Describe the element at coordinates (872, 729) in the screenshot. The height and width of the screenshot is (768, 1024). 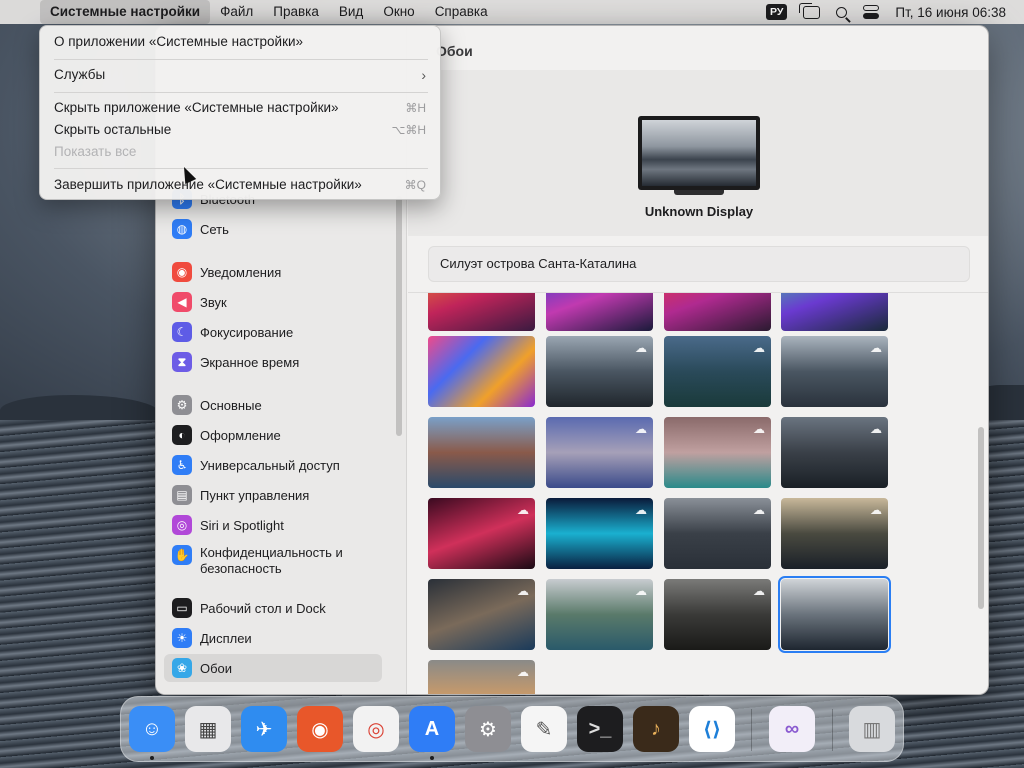
I see `trash-icon: ▥` at that location.